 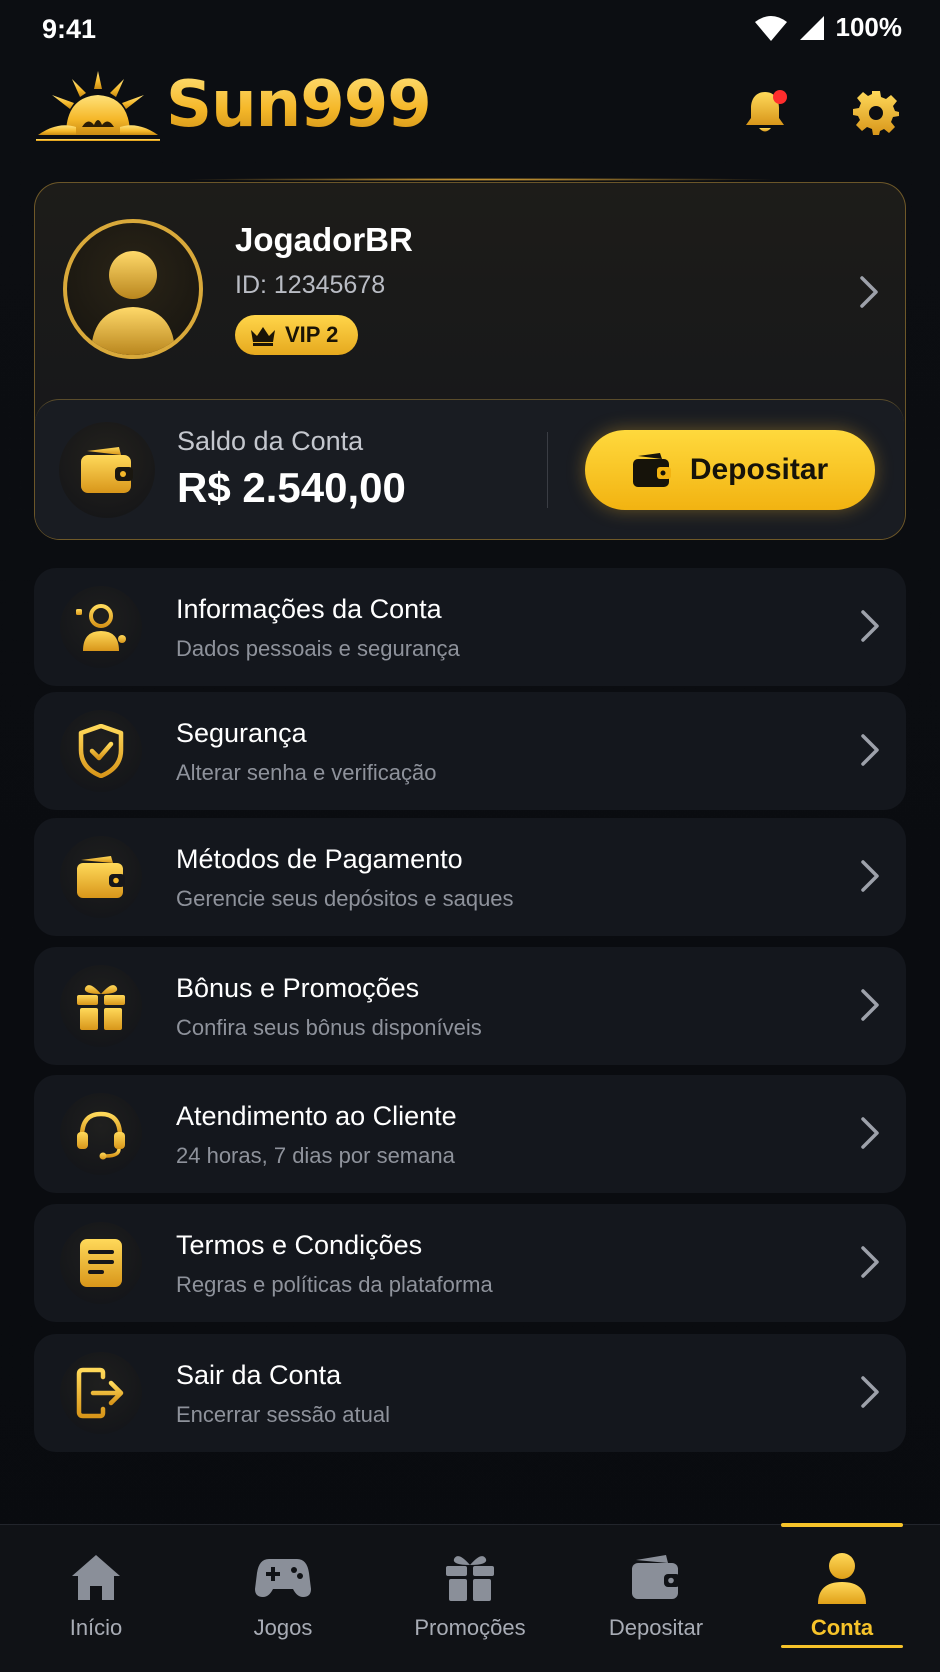 I want to click on logout-icon, so click(x=101, y=1393).